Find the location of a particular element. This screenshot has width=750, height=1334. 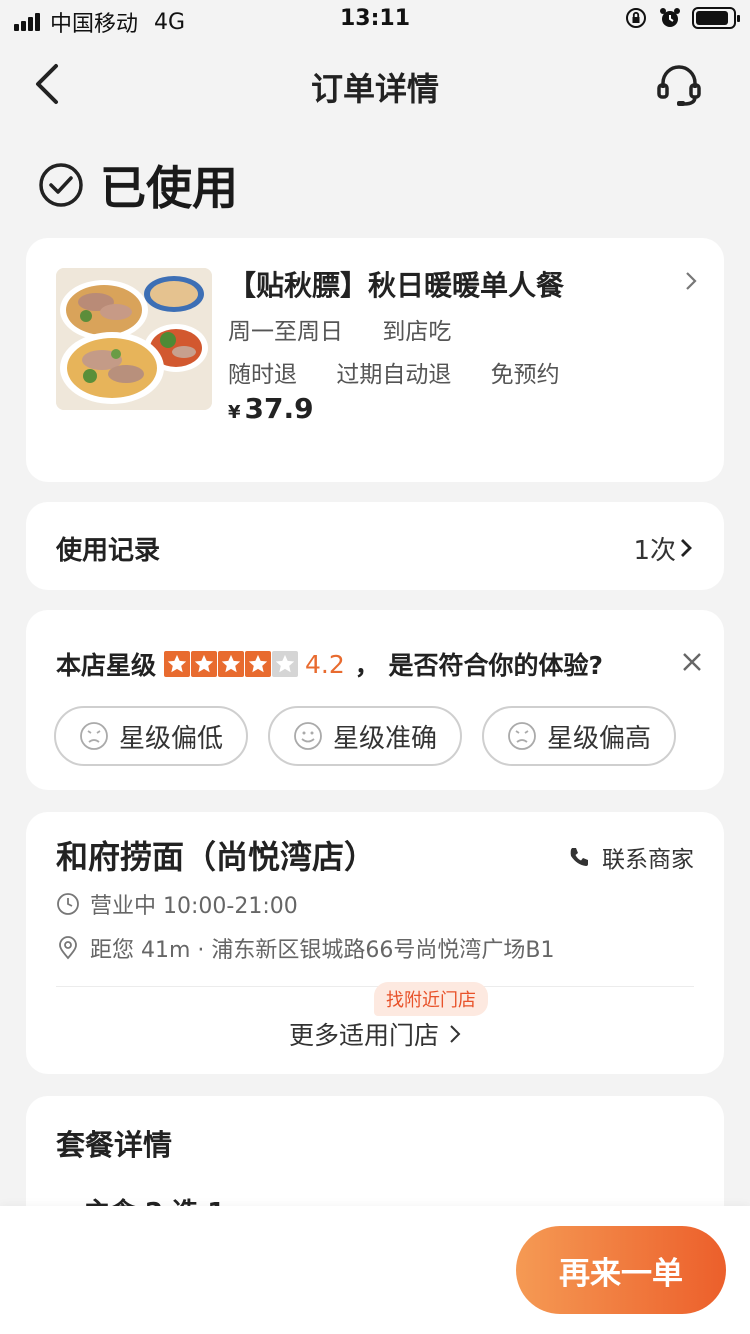

rating-accurate-label: 星级准确 is located at coordinates (384, 738).